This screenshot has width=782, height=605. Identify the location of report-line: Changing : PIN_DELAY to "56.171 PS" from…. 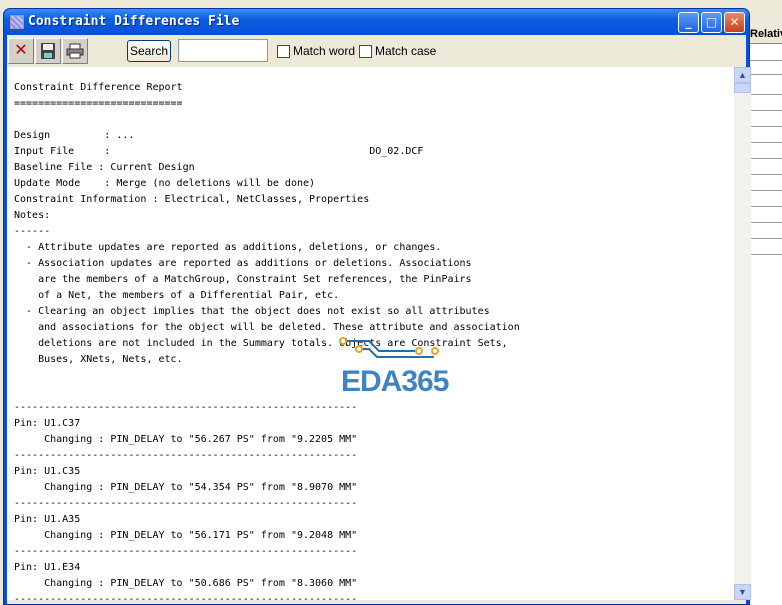
(186, 535).